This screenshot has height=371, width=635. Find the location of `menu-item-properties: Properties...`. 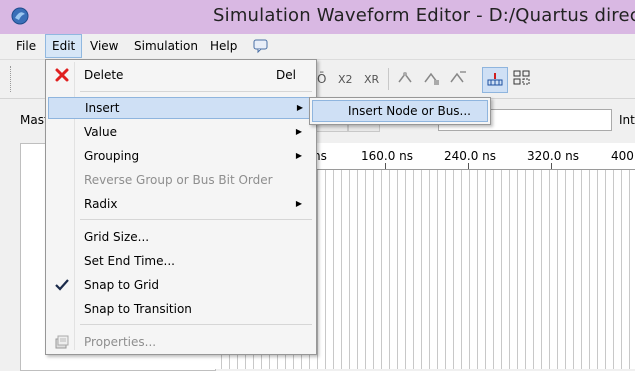

menu-item-properties: Properties... is located at coordinates (181, 342).